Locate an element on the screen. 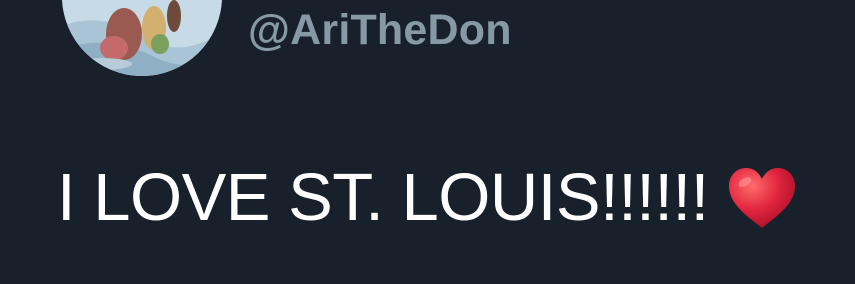 The height and width of the screenshot is (284, 855). username-handle: @AriTheDon is located at coordinates (380, 30).